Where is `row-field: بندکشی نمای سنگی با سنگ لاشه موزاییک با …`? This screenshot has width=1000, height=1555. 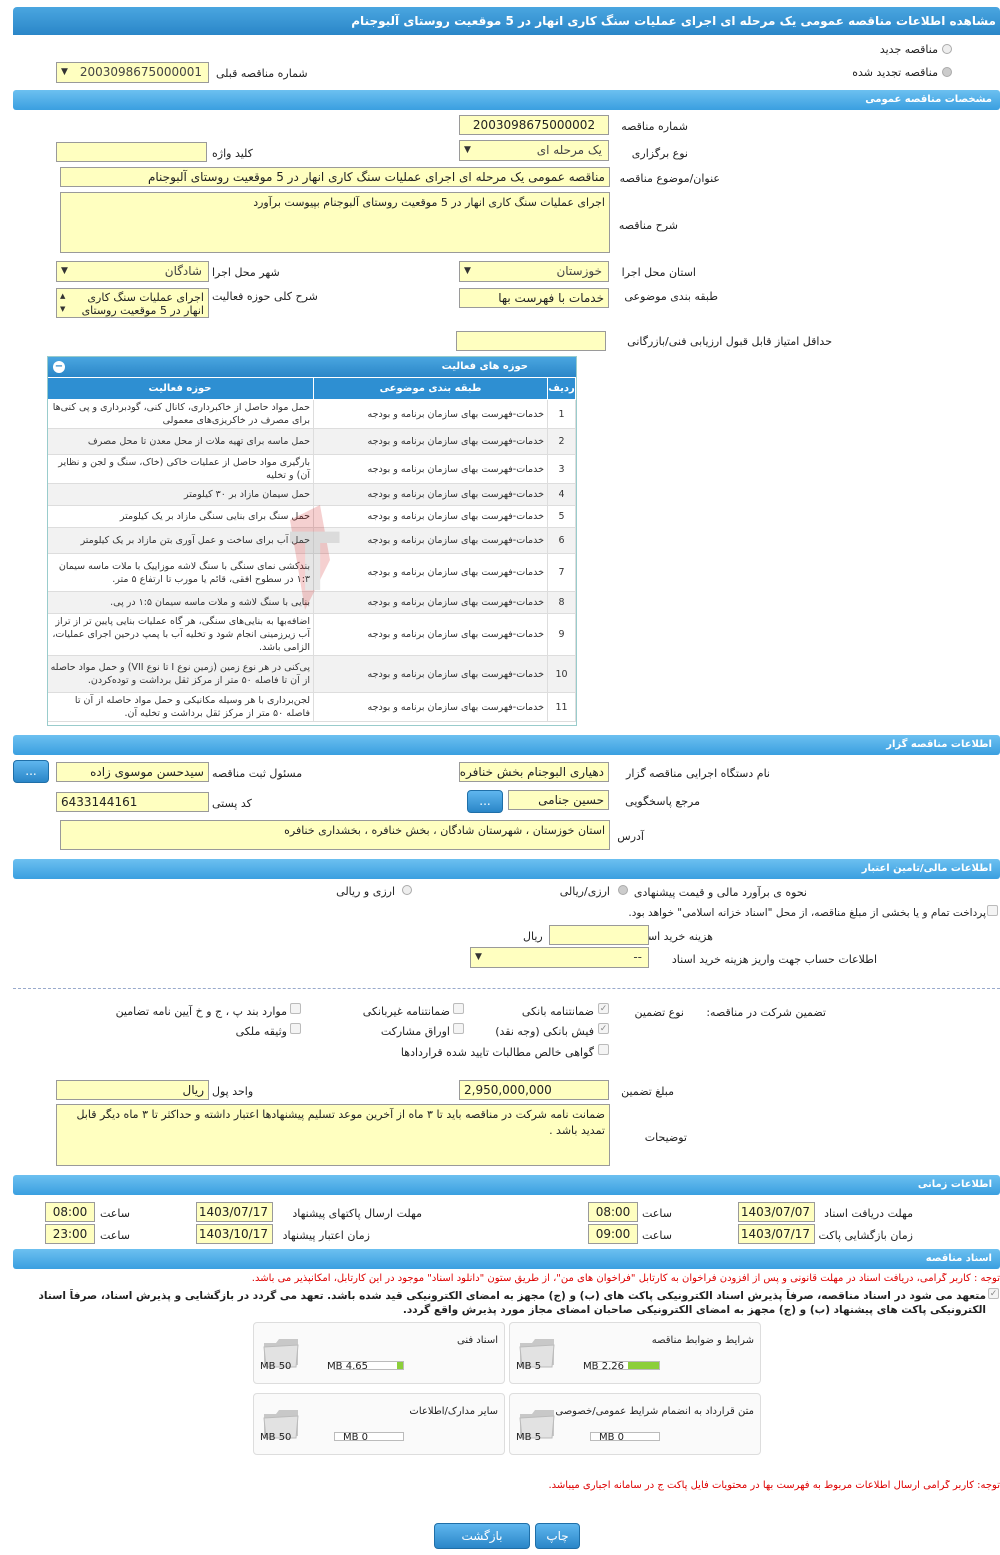 row-field: بندکشی نمای سنگی با سنگ لاشه موزاییک با … is located at coordinates (181, 572).